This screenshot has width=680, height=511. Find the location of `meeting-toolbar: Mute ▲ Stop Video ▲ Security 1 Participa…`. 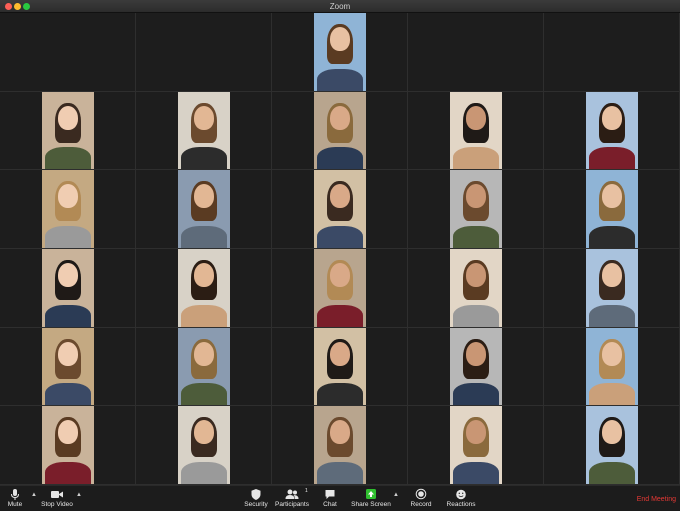

meeting-toolbar: Mute ▲ Stop Video ▲ Security 1 Participa… is located at coordinates (340, 498).